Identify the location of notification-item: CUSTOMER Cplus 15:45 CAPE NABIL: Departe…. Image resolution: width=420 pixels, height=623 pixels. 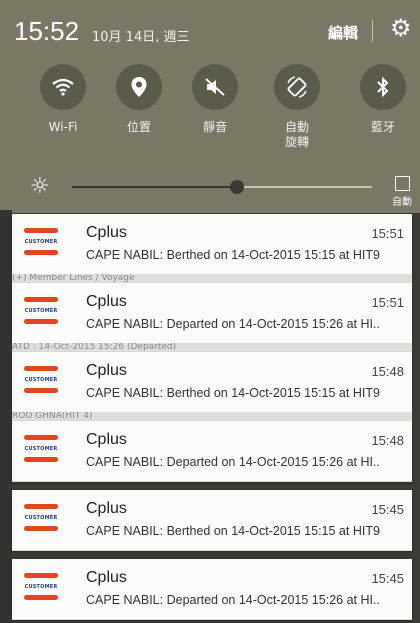
(212, 589).